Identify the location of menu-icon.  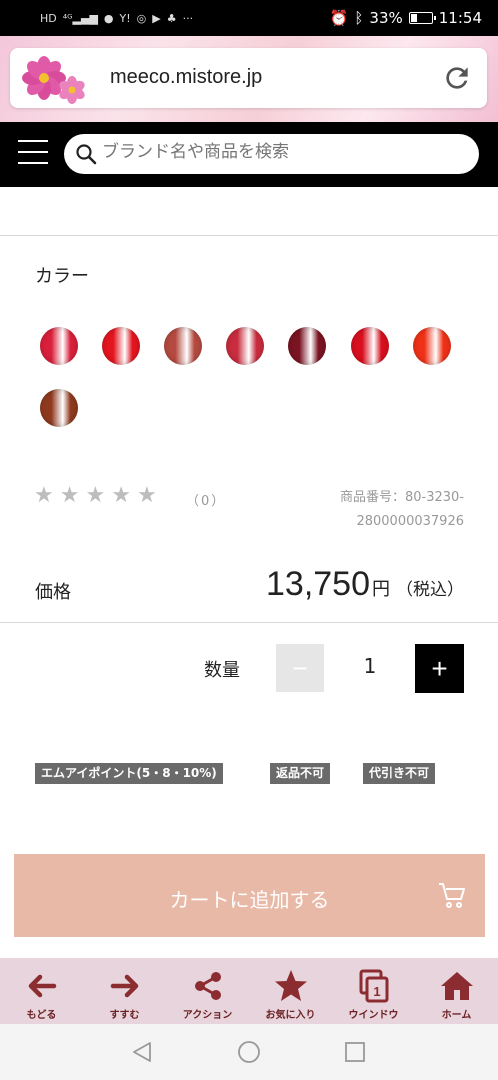
(33, 154).